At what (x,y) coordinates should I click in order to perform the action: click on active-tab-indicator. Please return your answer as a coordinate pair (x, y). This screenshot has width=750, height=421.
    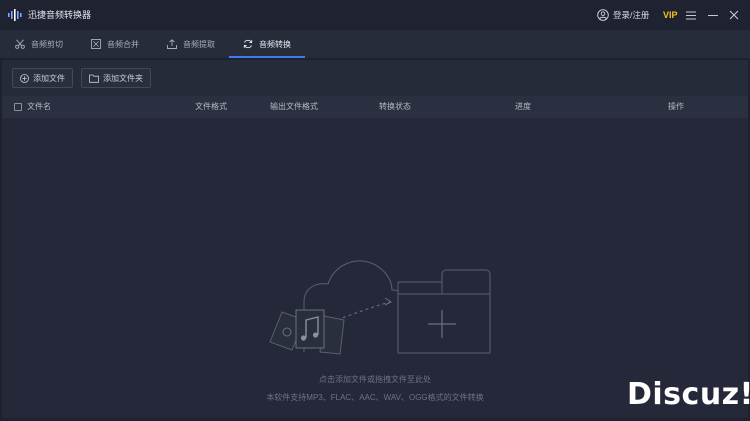
    Looking at the image, I should click on (267, 57).